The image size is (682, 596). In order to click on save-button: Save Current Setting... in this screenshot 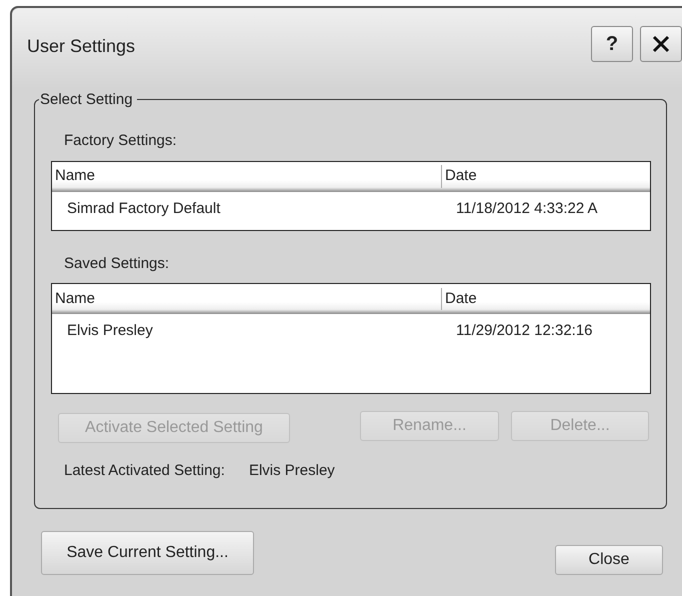, I will do `click(147, 553)`.